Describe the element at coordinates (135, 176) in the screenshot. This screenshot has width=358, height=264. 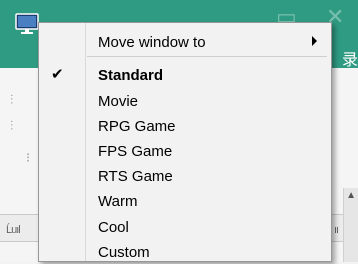
I see `menu-item-label: RTS Game` at that location.